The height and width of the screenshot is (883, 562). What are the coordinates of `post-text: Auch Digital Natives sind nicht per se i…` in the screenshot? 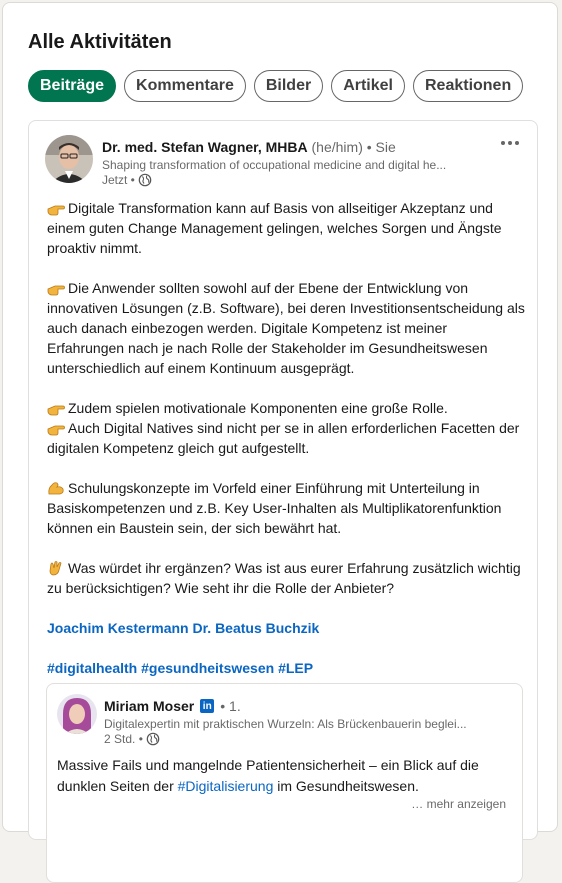 It's located at (294, 428).